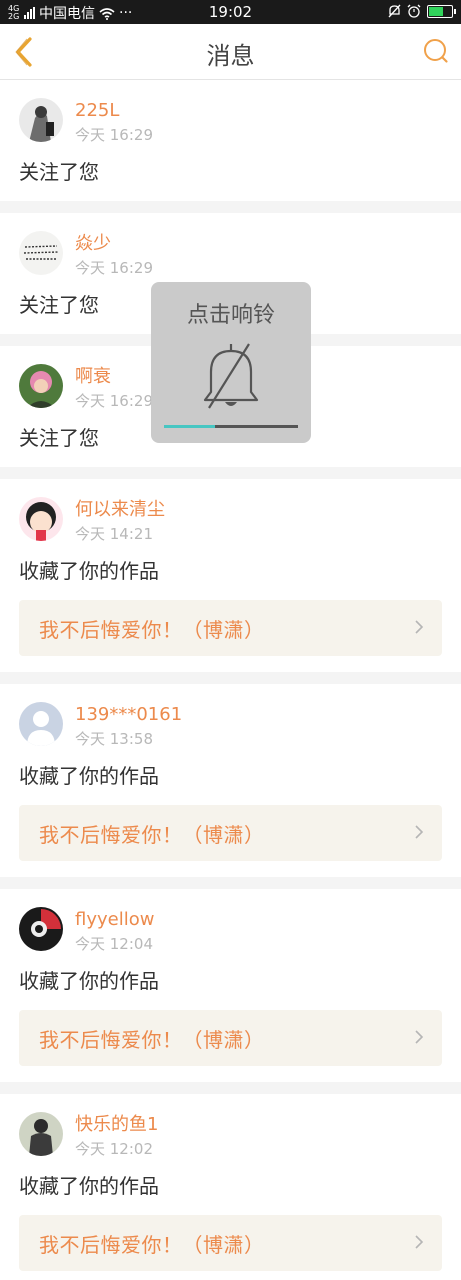  Describe the element at coordinates (441, 11) in the screenshot. I see `battery-icon` at that location.